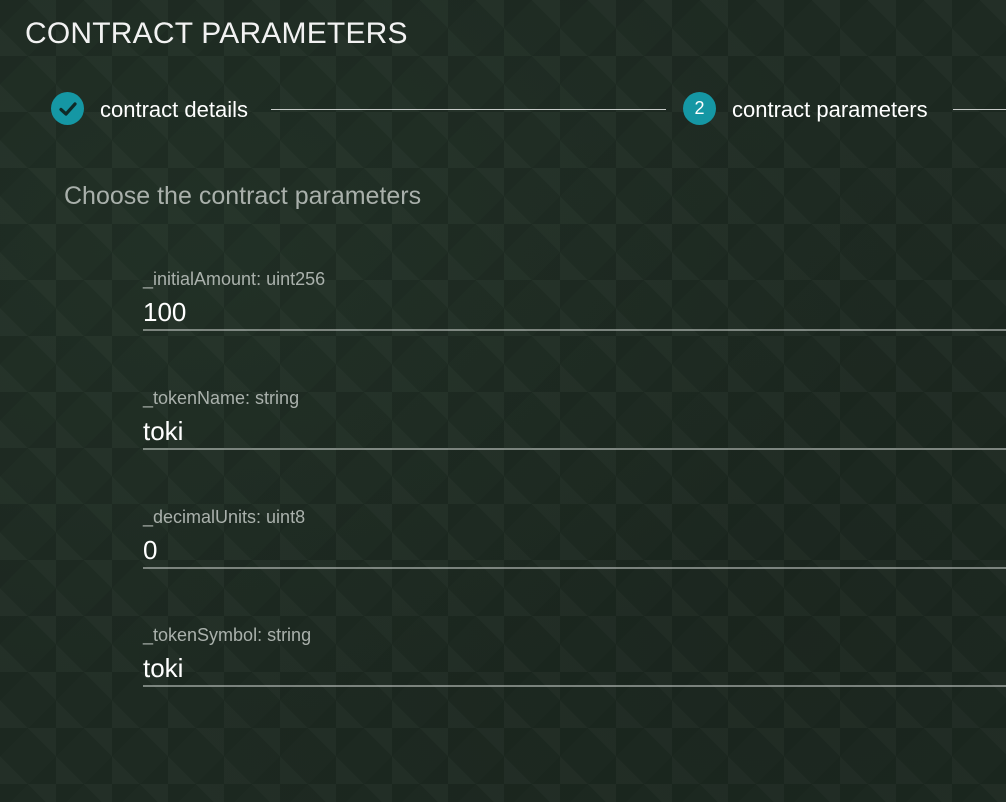 The height and width of the screenshot is (802, 1006). What do you see at coordinates (221, 398) in the screenshot?
I see `token-name-label: _tokenName: string` at bounding box center [221, 398].